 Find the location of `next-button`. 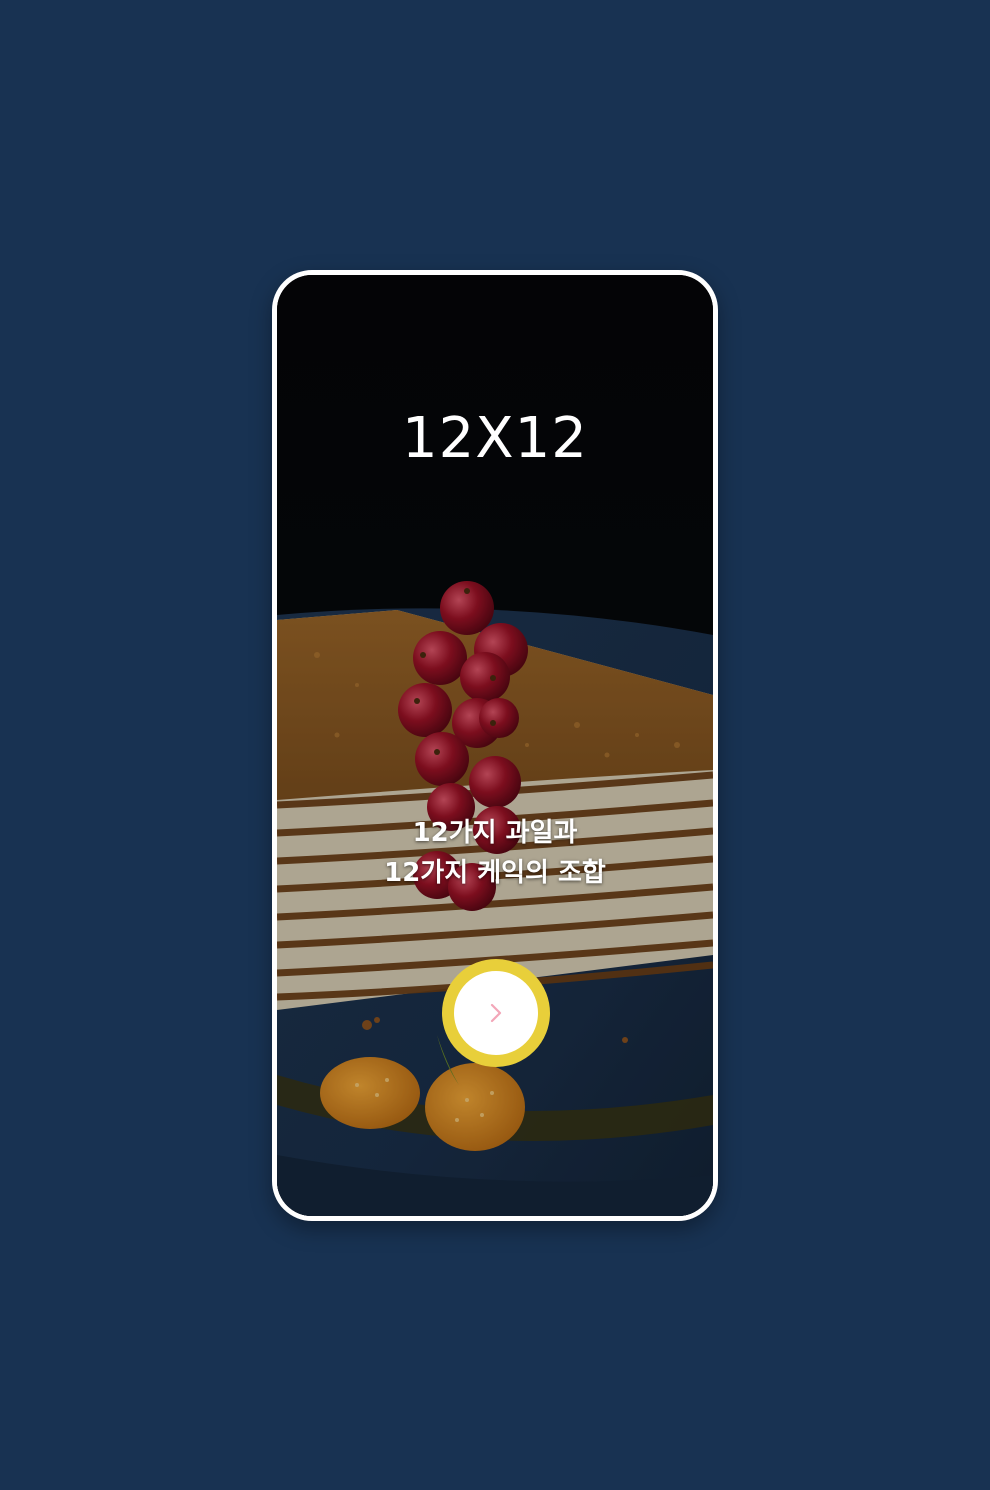

next-button is located at coordinates (496, 1013).